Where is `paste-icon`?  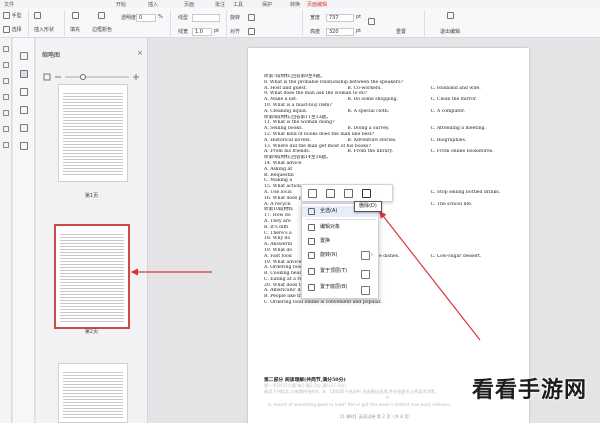 paste-icon is located at coordinates (348, 193).